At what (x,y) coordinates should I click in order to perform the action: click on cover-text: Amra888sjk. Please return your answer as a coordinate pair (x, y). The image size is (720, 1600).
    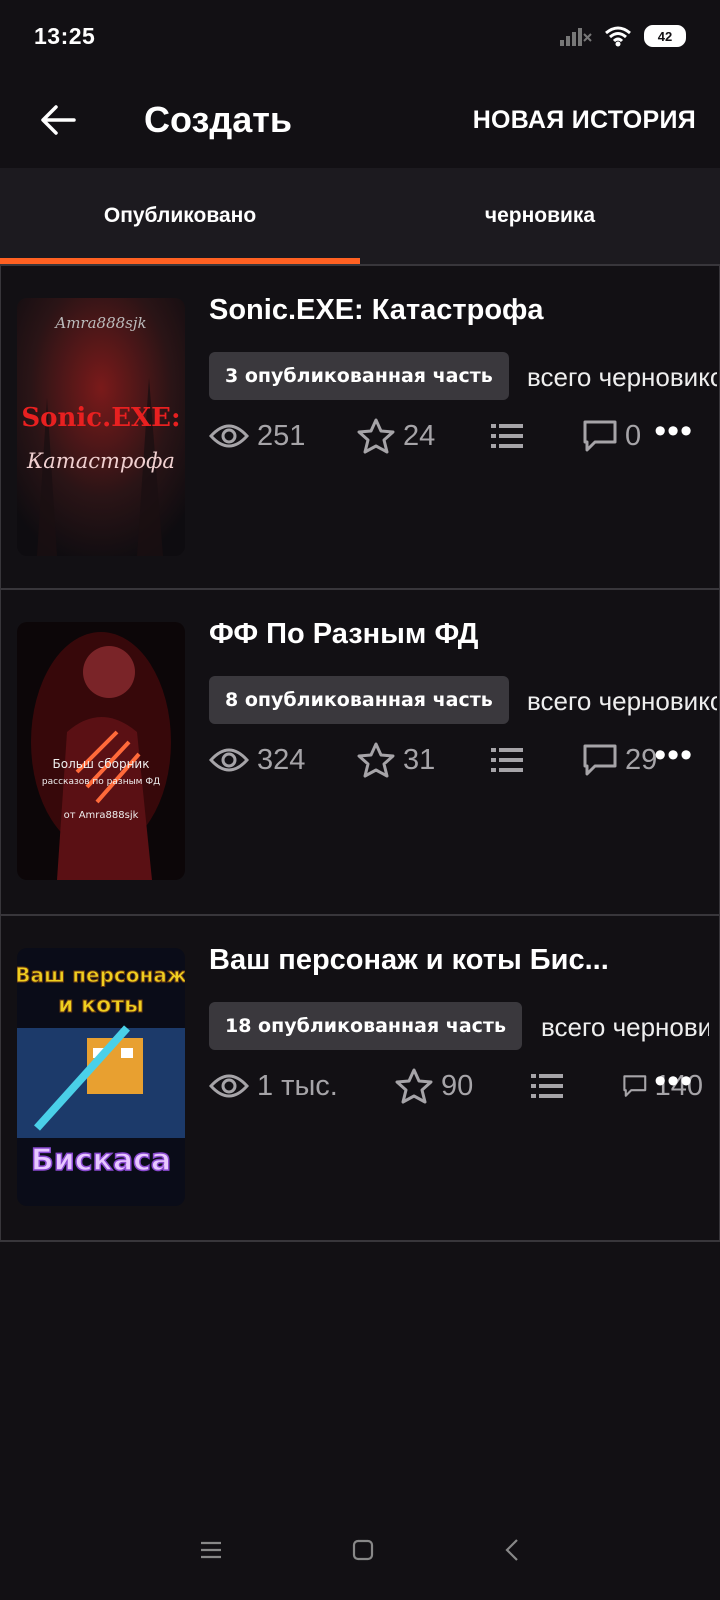
    Looking at the image, I should click on (99, 323).